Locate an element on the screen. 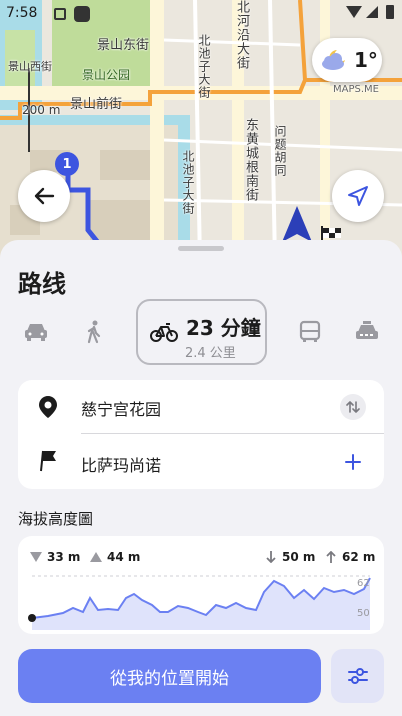 This screenshot has width=402, height=716. elevation-max-value: 44 m is located at coordinates (124, 557).